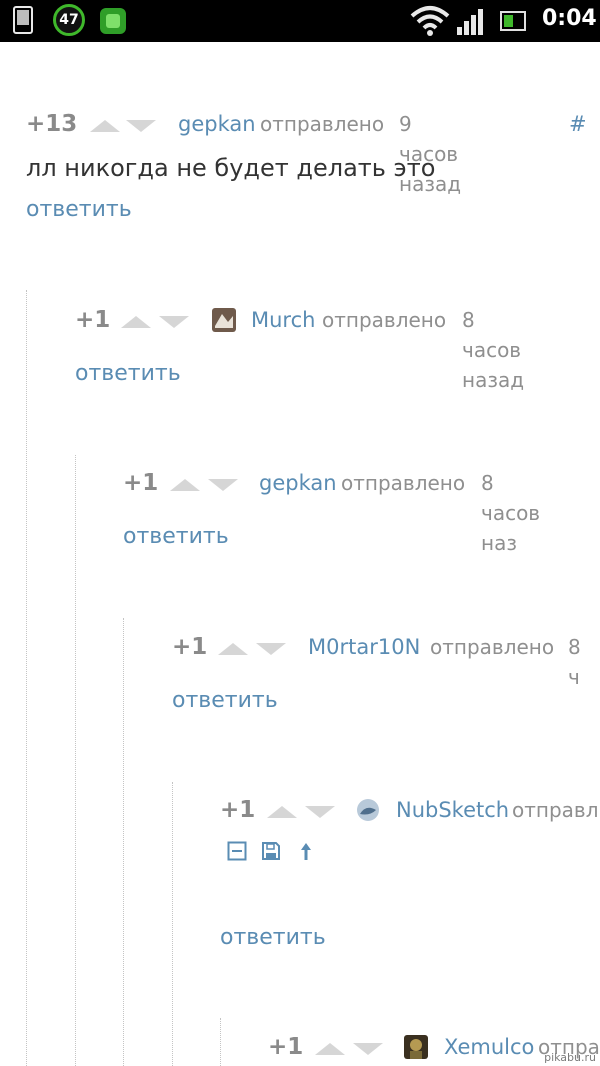 Image resolution: width=600 pixels, height=1066 pixels. What do you see at coordinates (113, 21) in the screenshot?
I see `app-notification-icon` at bounding box center [113, 21].